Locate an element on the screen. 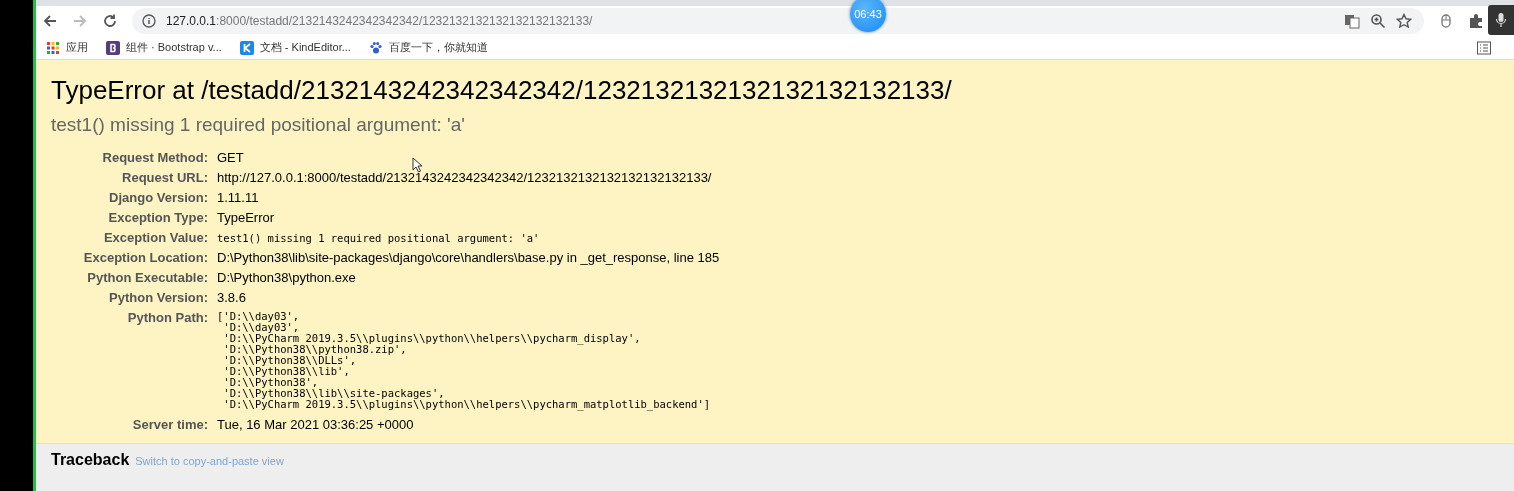 This screenshot has height=491, width=1514. field-label: Python Version: is located at coordinates (158, 298).